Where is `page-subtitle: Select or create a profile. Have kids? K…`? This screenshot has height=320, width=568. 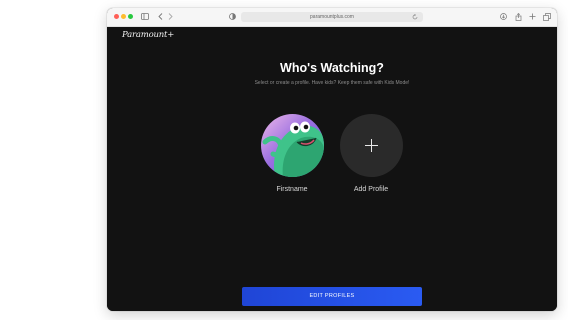 page-subtitle: Select or create a profile. Have kids? K… is located at coordinates (332, 83).